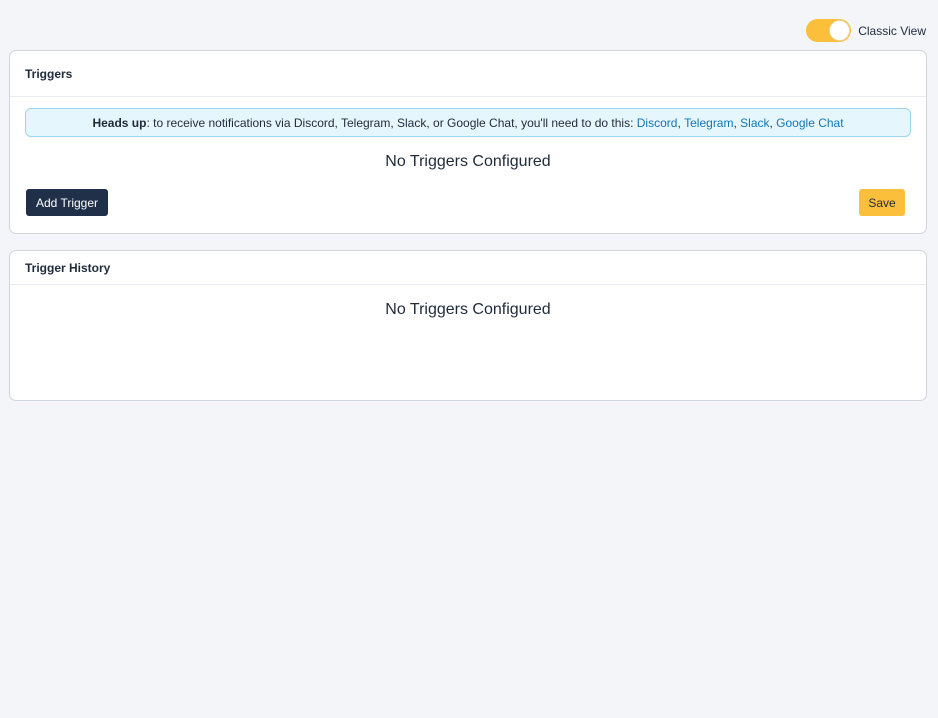 The image size is (938, 718). I want to click on google-chat-link: Google Chat, so click(809, 123).